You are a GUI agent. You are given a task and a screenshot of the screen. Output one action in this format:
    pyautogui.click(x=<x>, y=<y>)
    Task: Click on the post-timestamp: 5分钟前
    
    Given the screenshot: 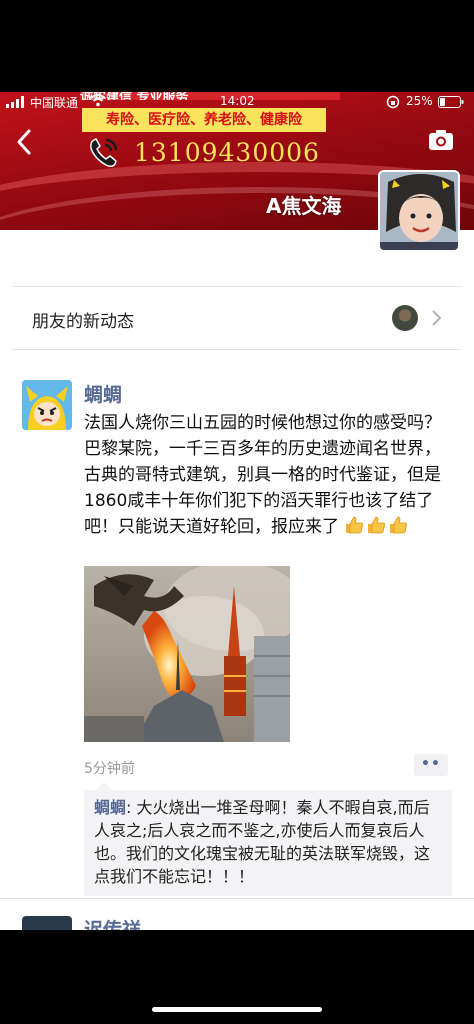 What is the action you would take?
    pyautogui.click(x=109, y=769)
    